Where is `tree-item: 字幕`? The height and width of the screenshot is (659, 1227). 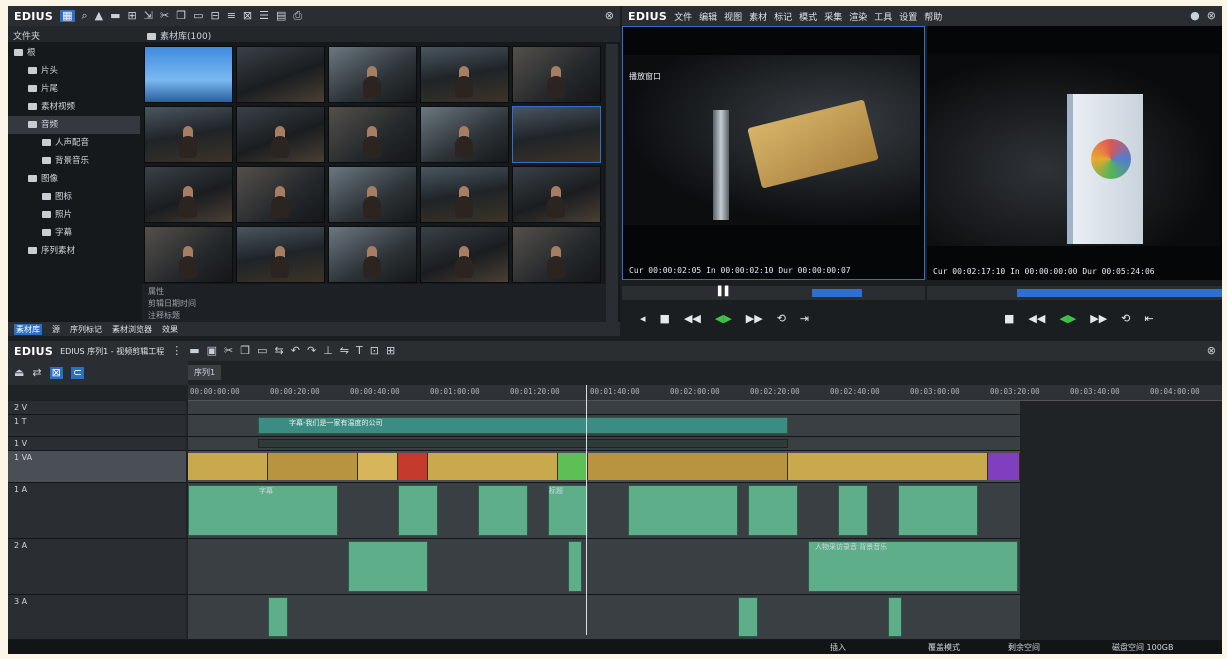
tree-item: 字幕 is located at coordinates (74, 233).